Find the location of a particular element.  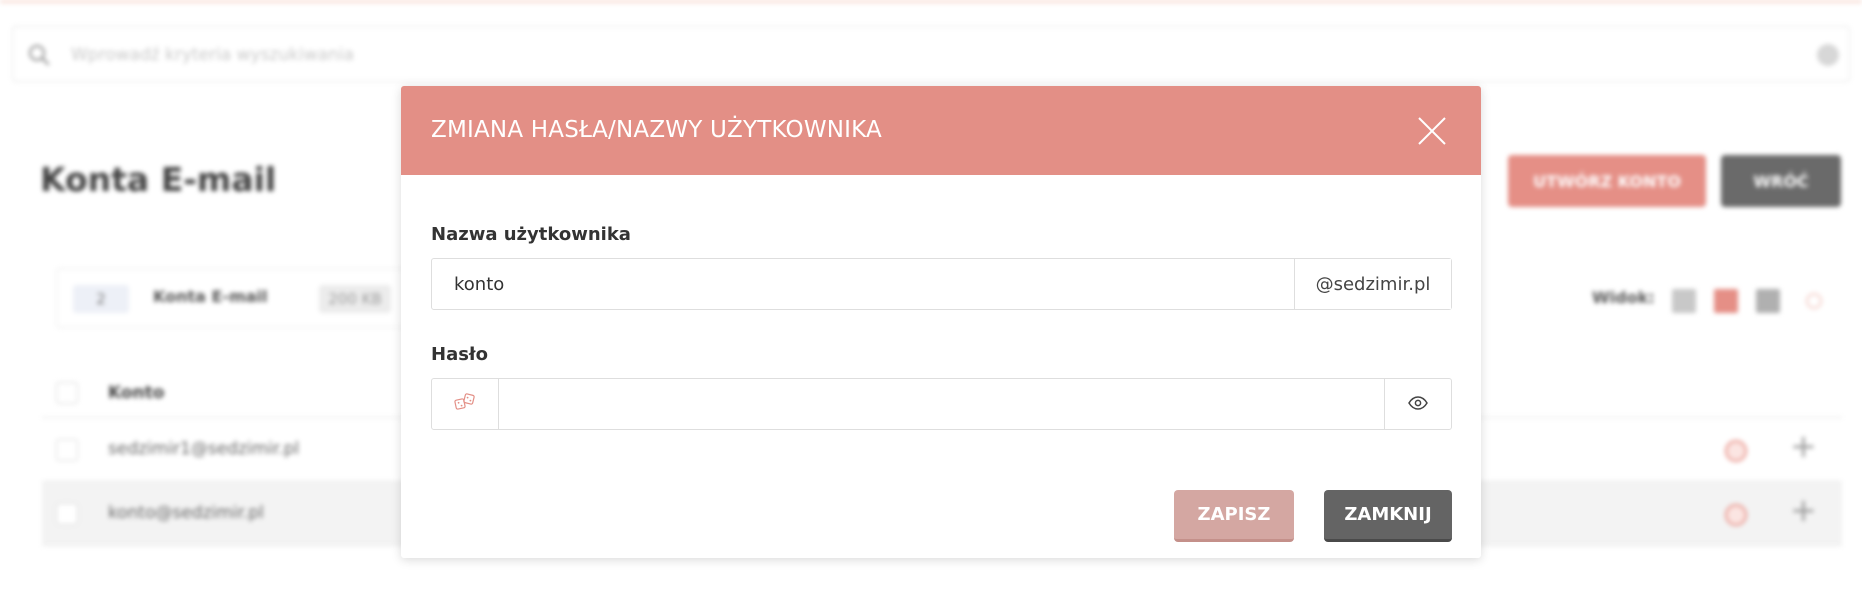

accounts-count-badge: 2 is located at coordinates (101, 299).